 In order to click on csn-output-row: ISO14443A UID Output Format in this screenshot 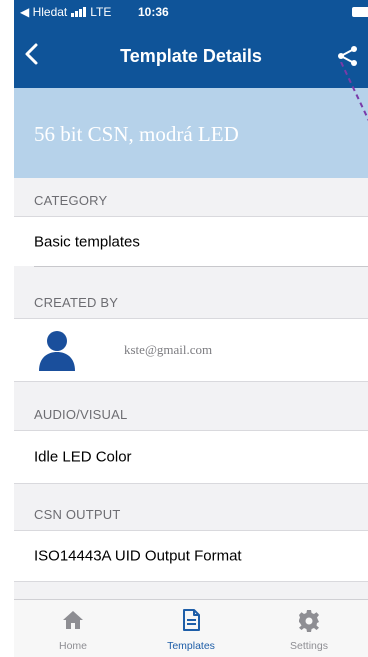, I will do `click(191, 556)`.